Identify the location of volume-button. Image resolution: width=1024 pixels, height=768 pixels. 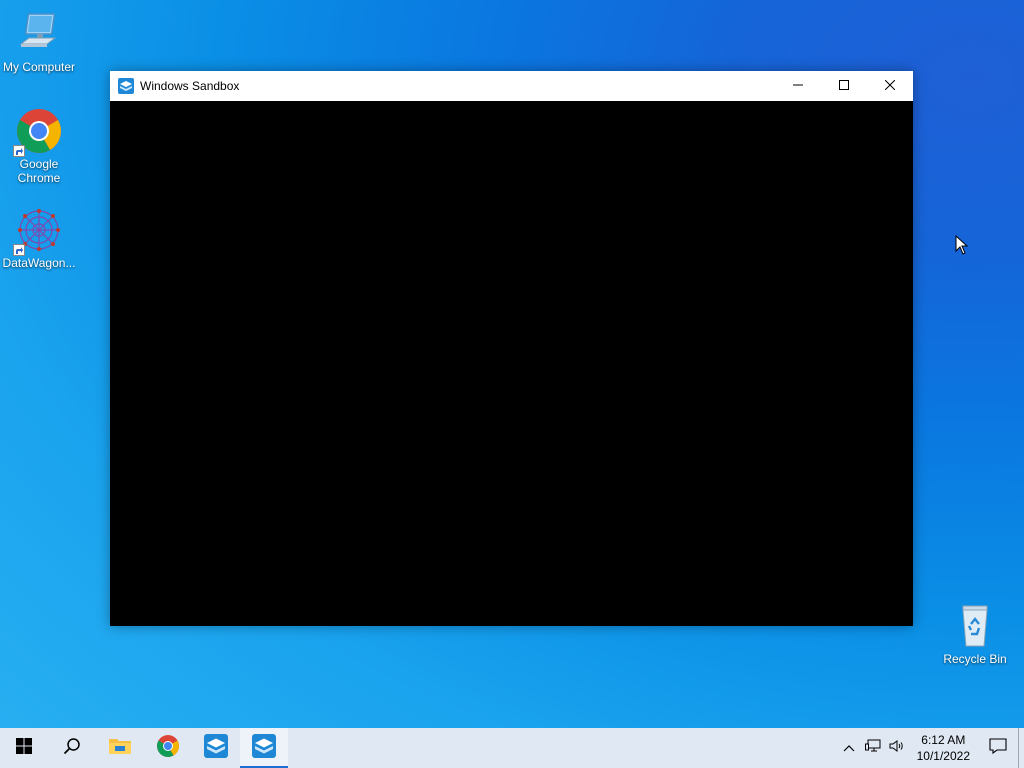
(897, 748).